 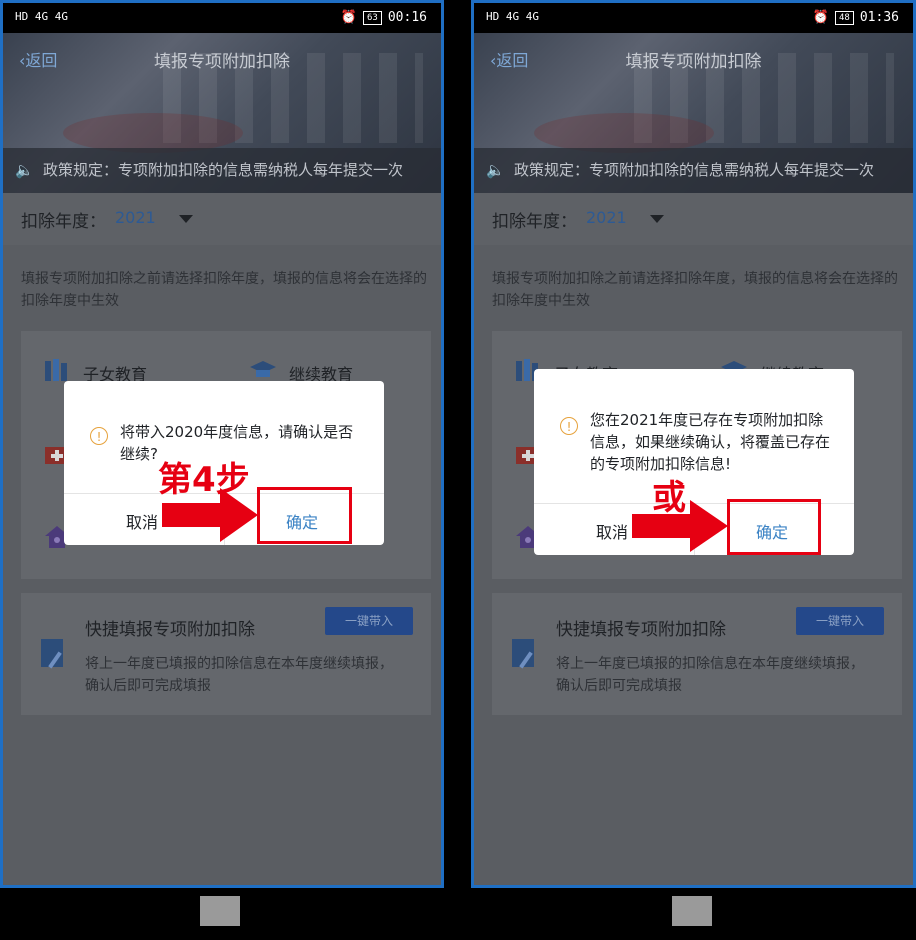 What do you see at coordinates (693, 18) in the screenshot?
I see `status-bar: HD 4G 4G ⏰ 48 01:36` at bounding box center [693, 18].